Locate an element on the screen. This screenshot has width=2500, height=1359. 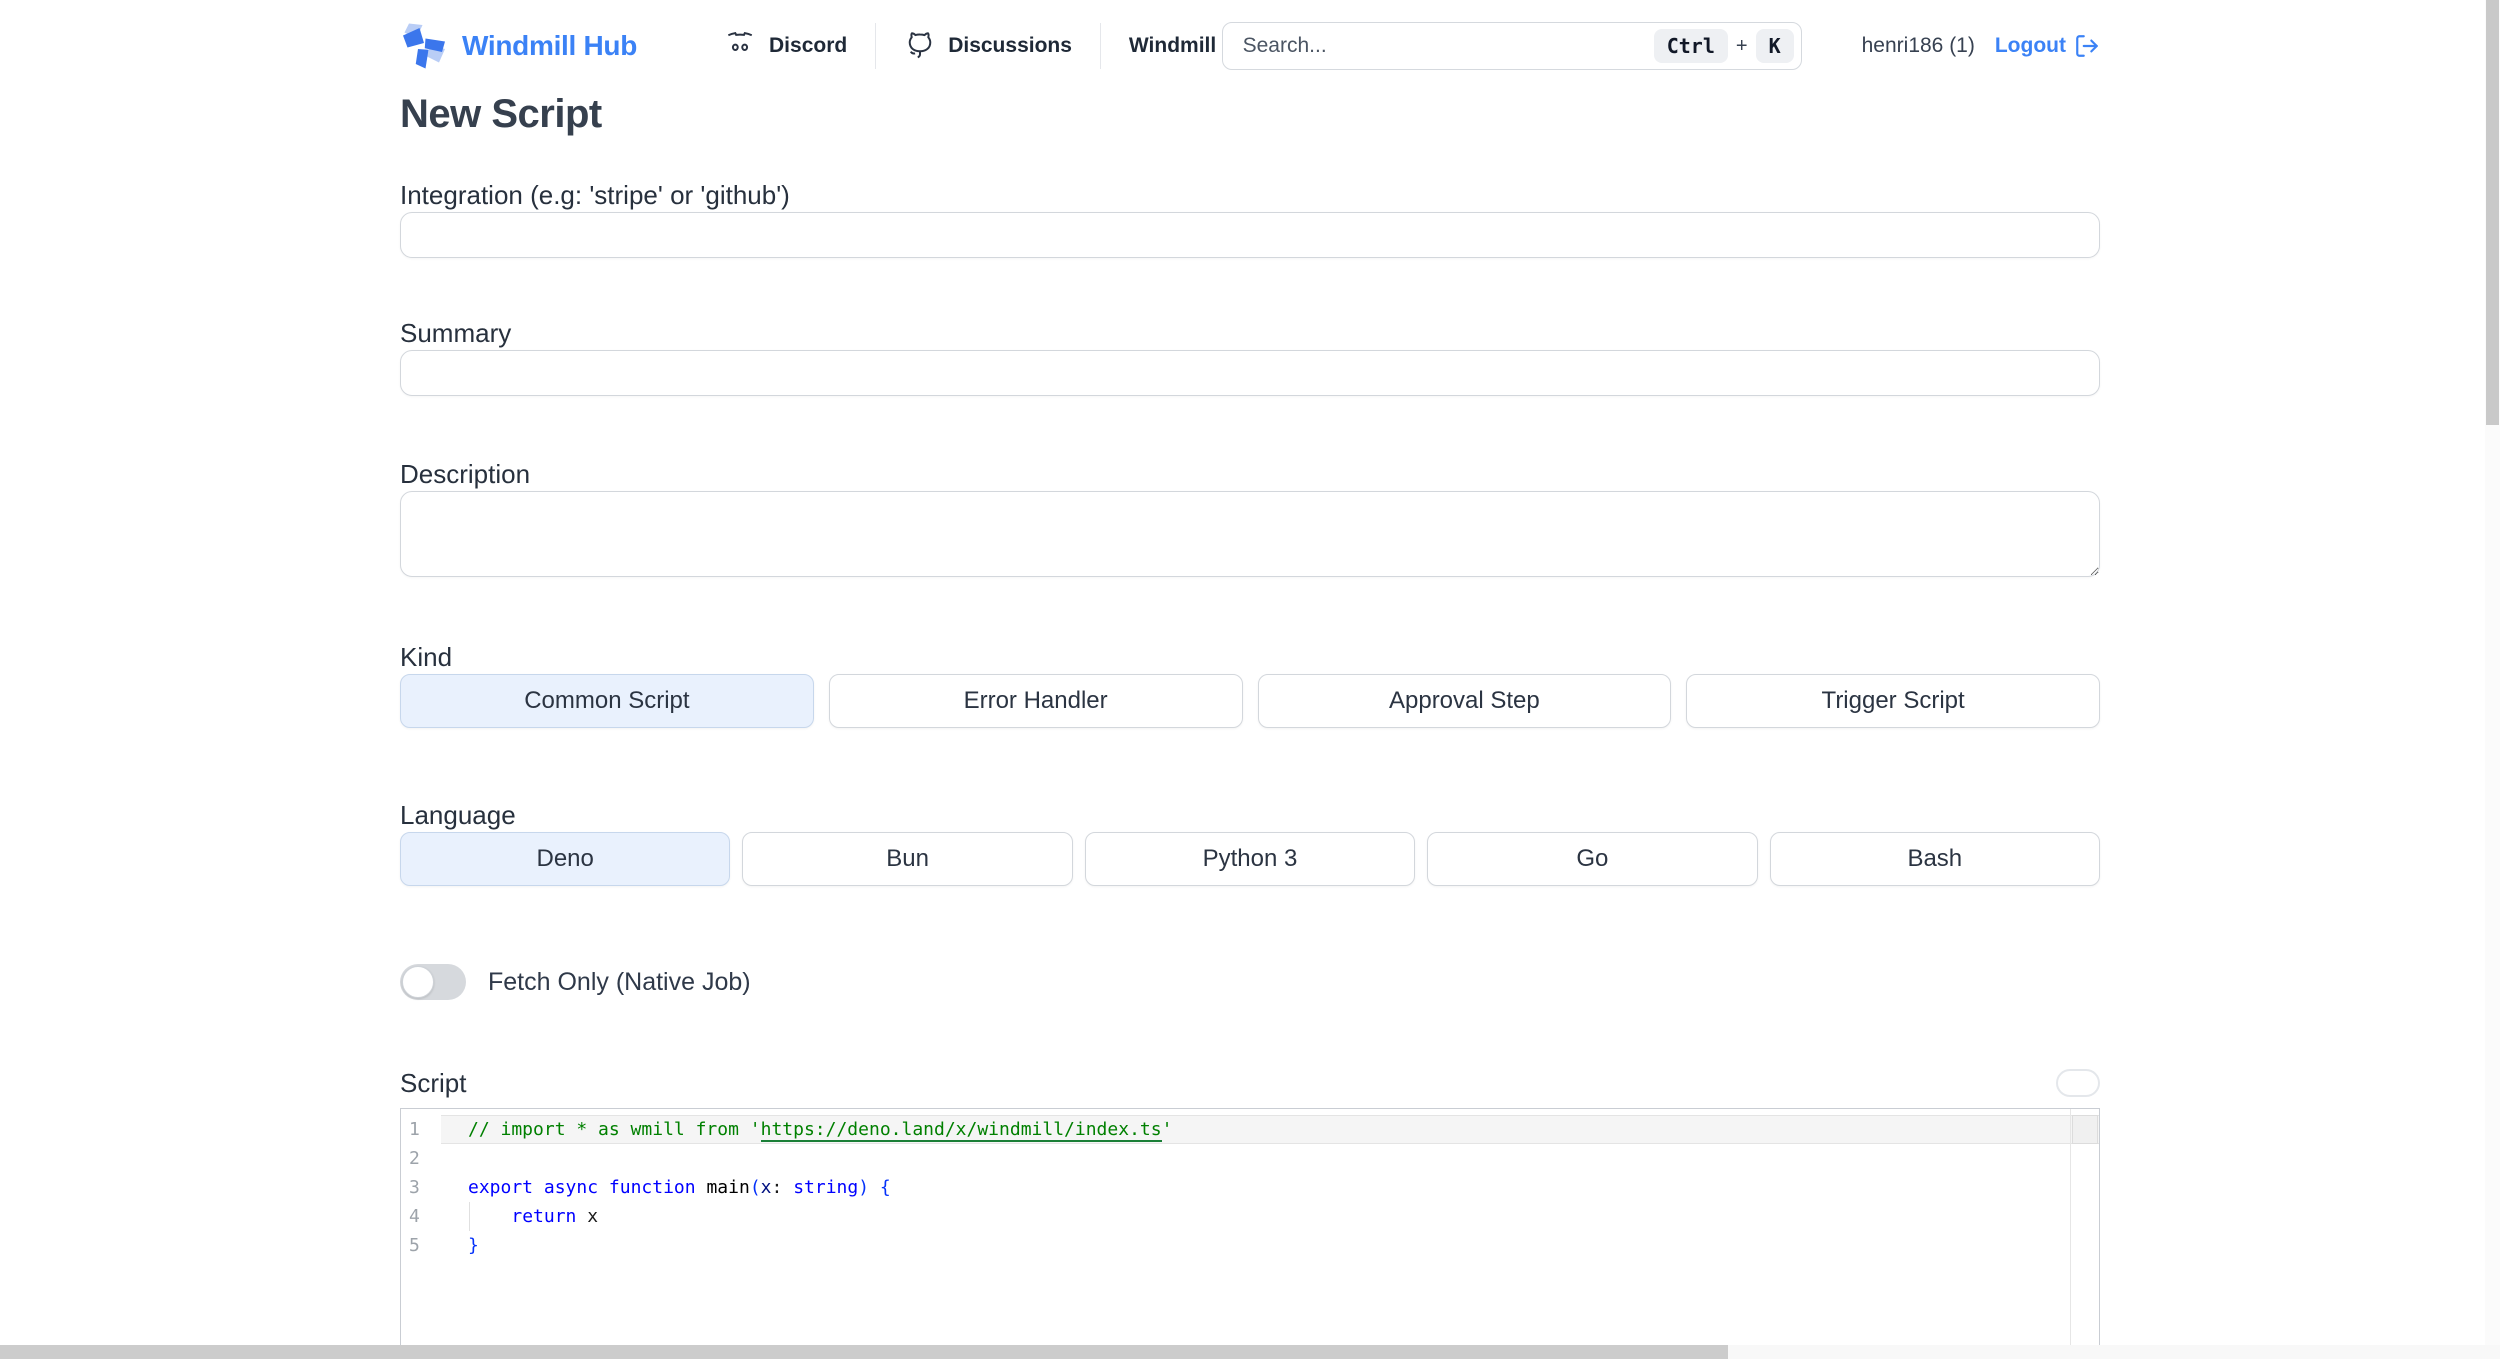
script-label: Script is located at coordinates (433, 1083).